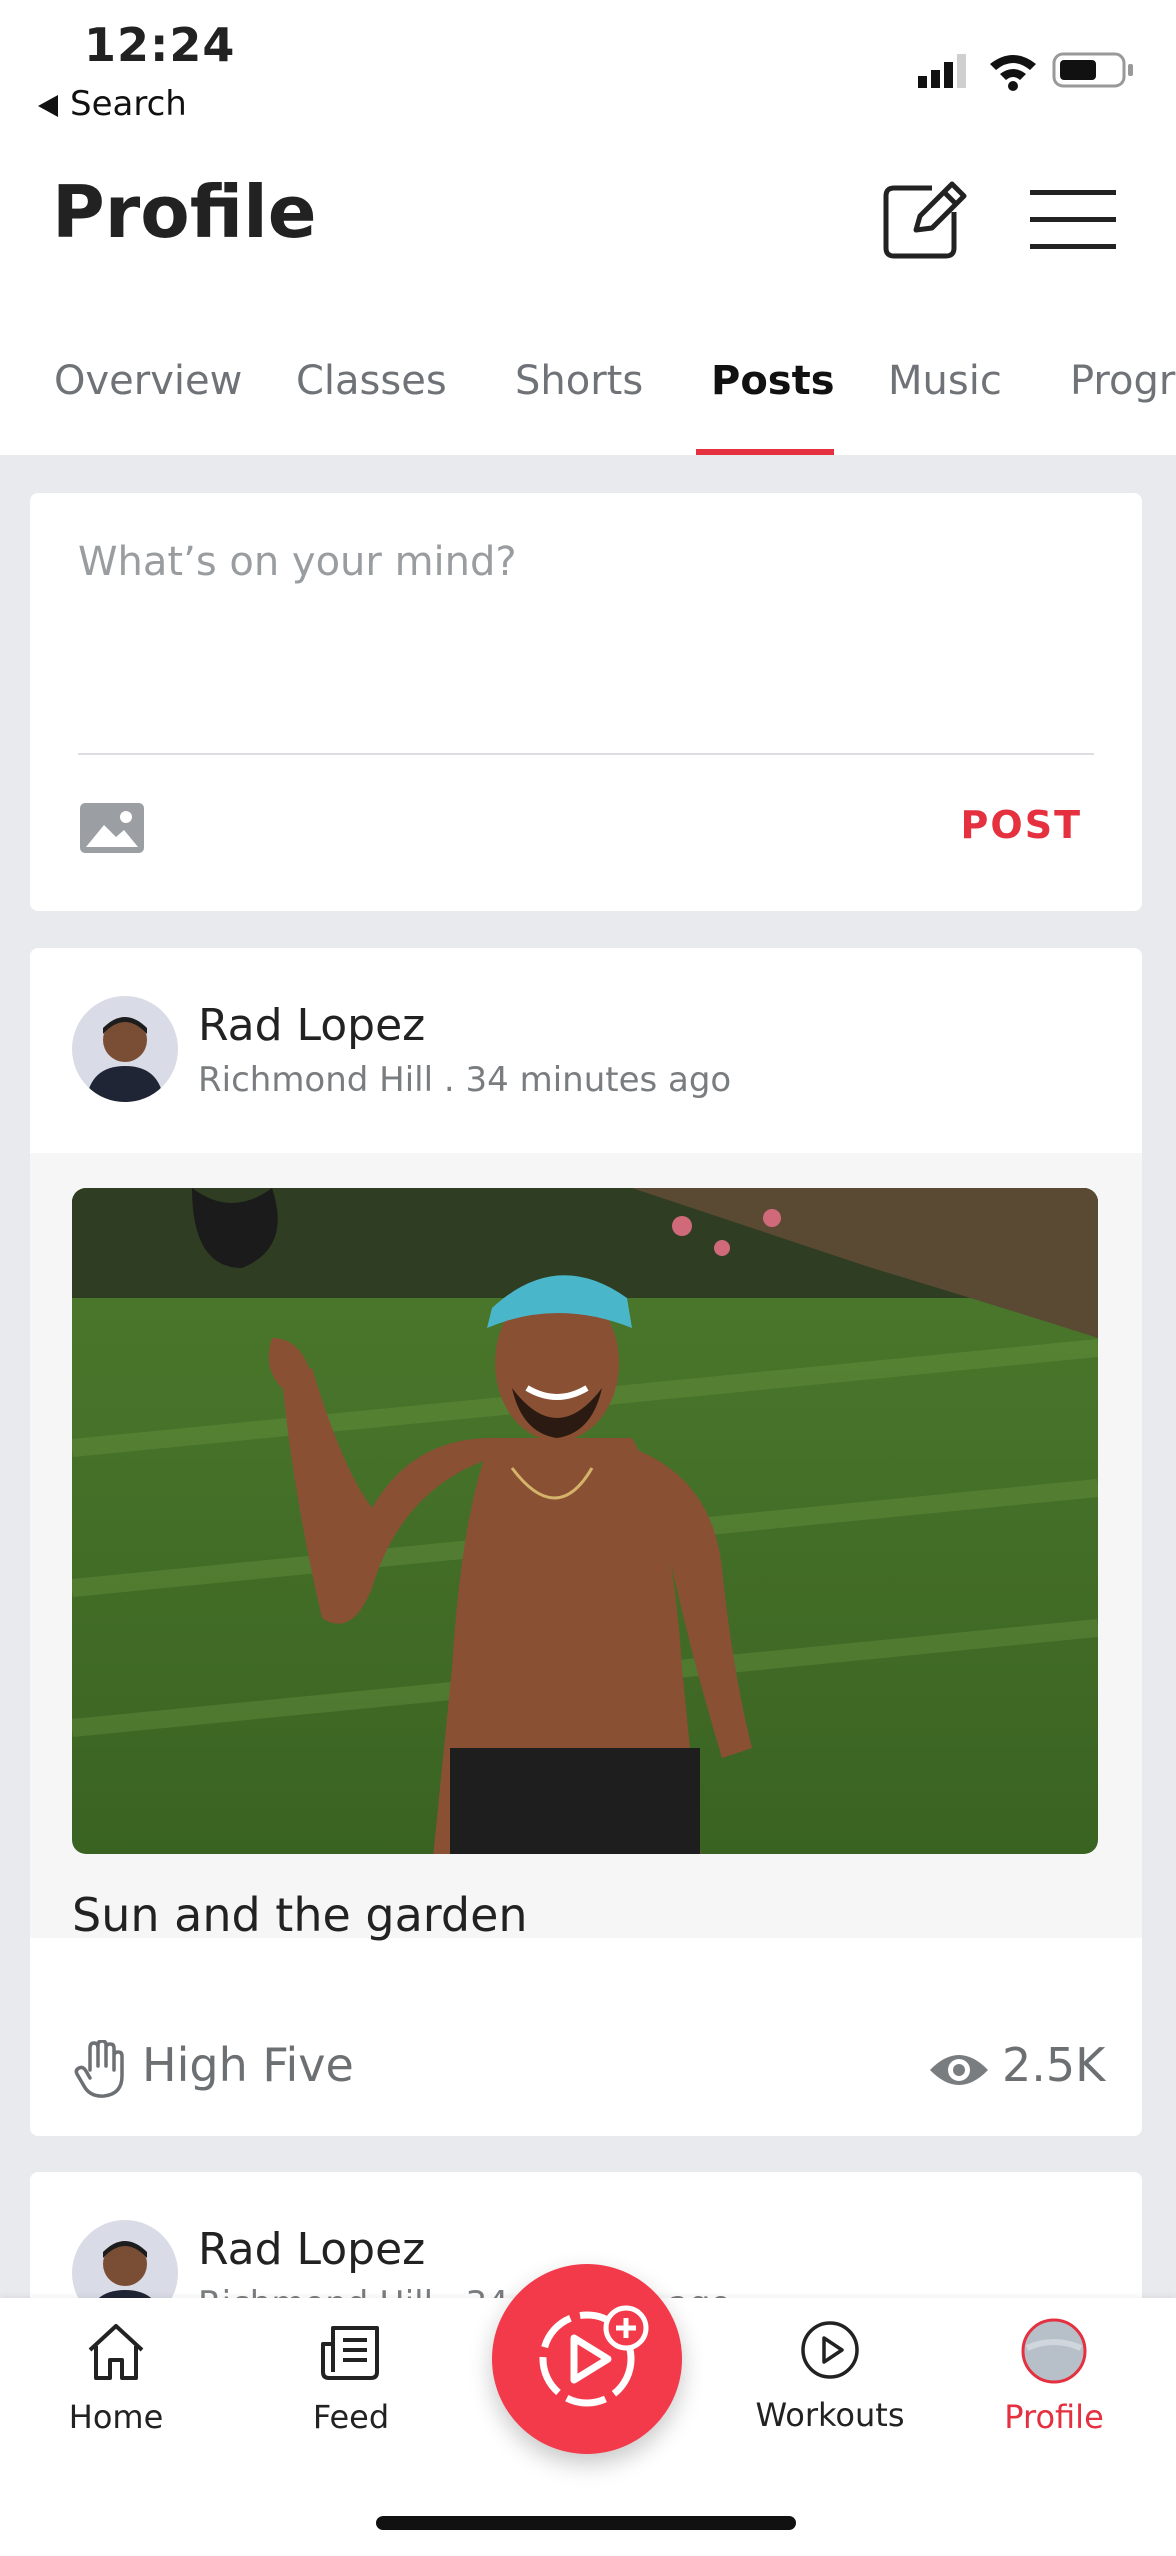 The width and height of the screenshot is (1176, 2556). Describe the element at coordinates (160, 45) in the screenshot. I see `status-time: 12:24` at that location.